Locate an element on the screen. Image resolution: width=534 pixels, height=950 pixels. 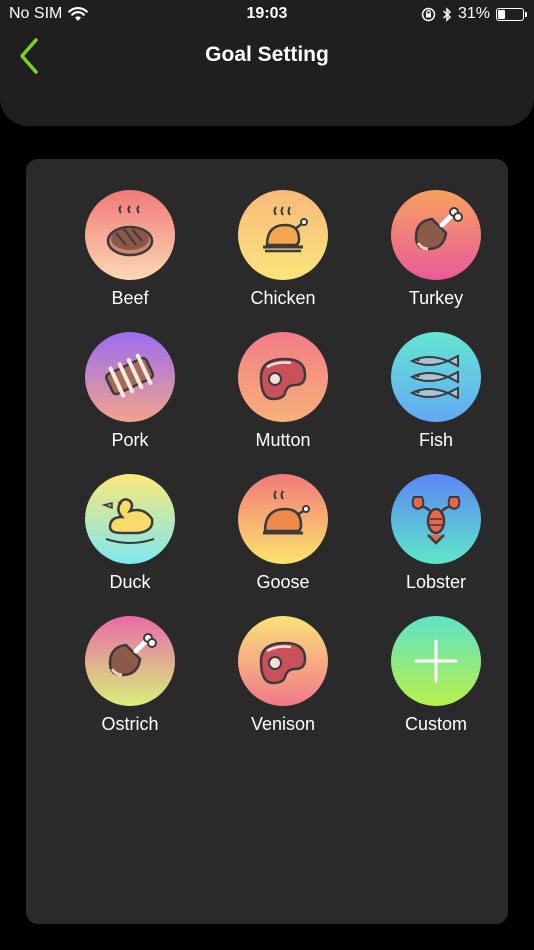
food-tile-beef: Beef is located at coordinates (130, 255).